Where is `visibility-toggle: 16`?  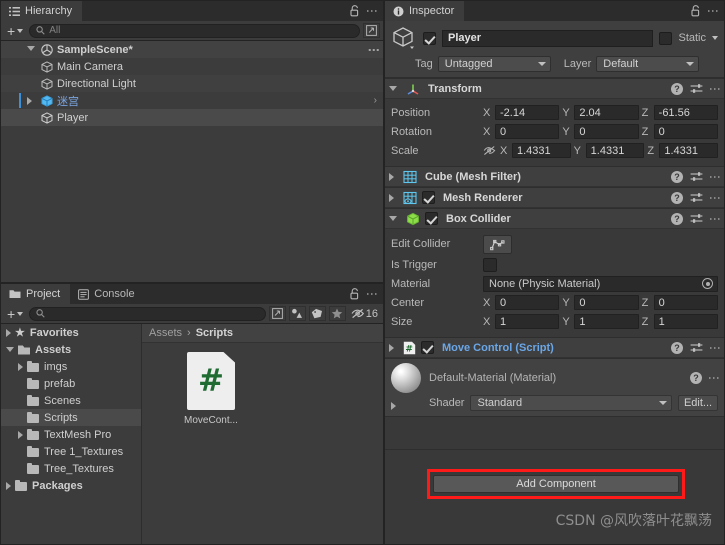 visibility-toggle: 16 is located at coordinates (364, 314).